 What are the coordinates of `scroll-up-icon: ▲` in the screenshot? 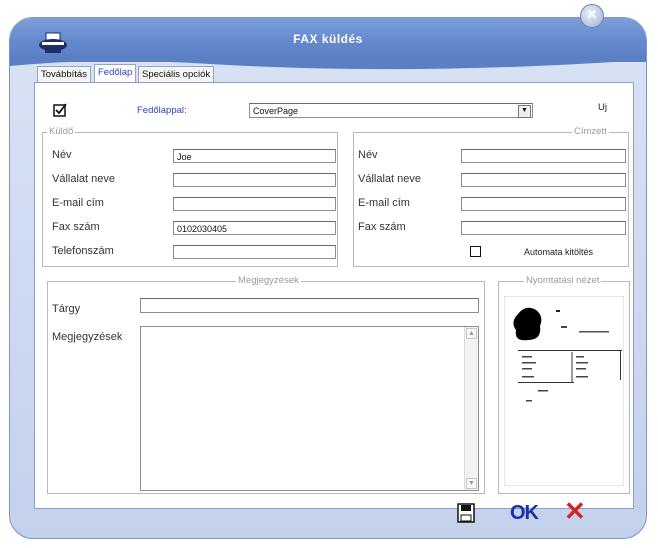 It's located at (471, 333).